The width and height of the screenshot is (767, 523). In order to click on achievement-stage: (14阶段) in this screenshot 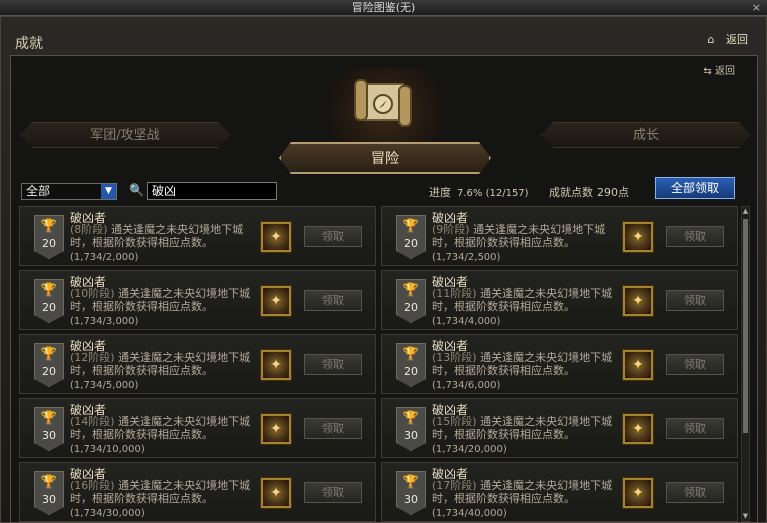, I will do `click(92, 421)`.